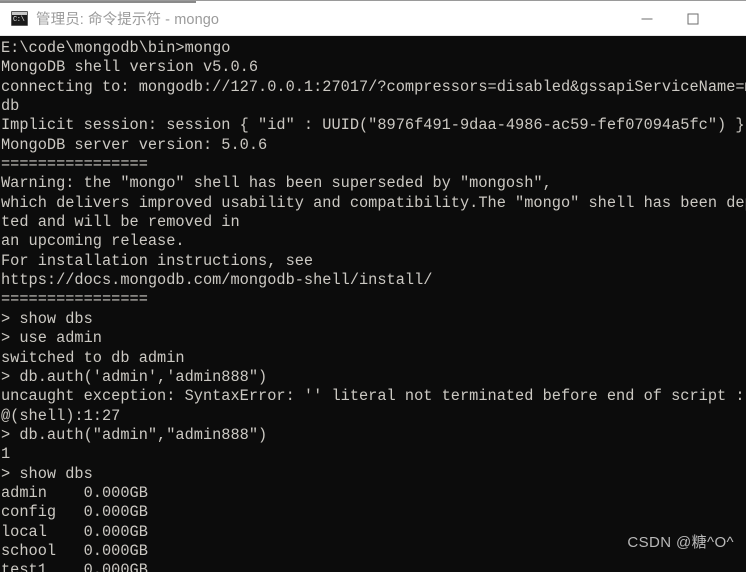 The width and height of the screenshot is (746, 572). Describe the element at coordinates (98, 2) in the screenshot. I see `titlebar-accent` at that location.